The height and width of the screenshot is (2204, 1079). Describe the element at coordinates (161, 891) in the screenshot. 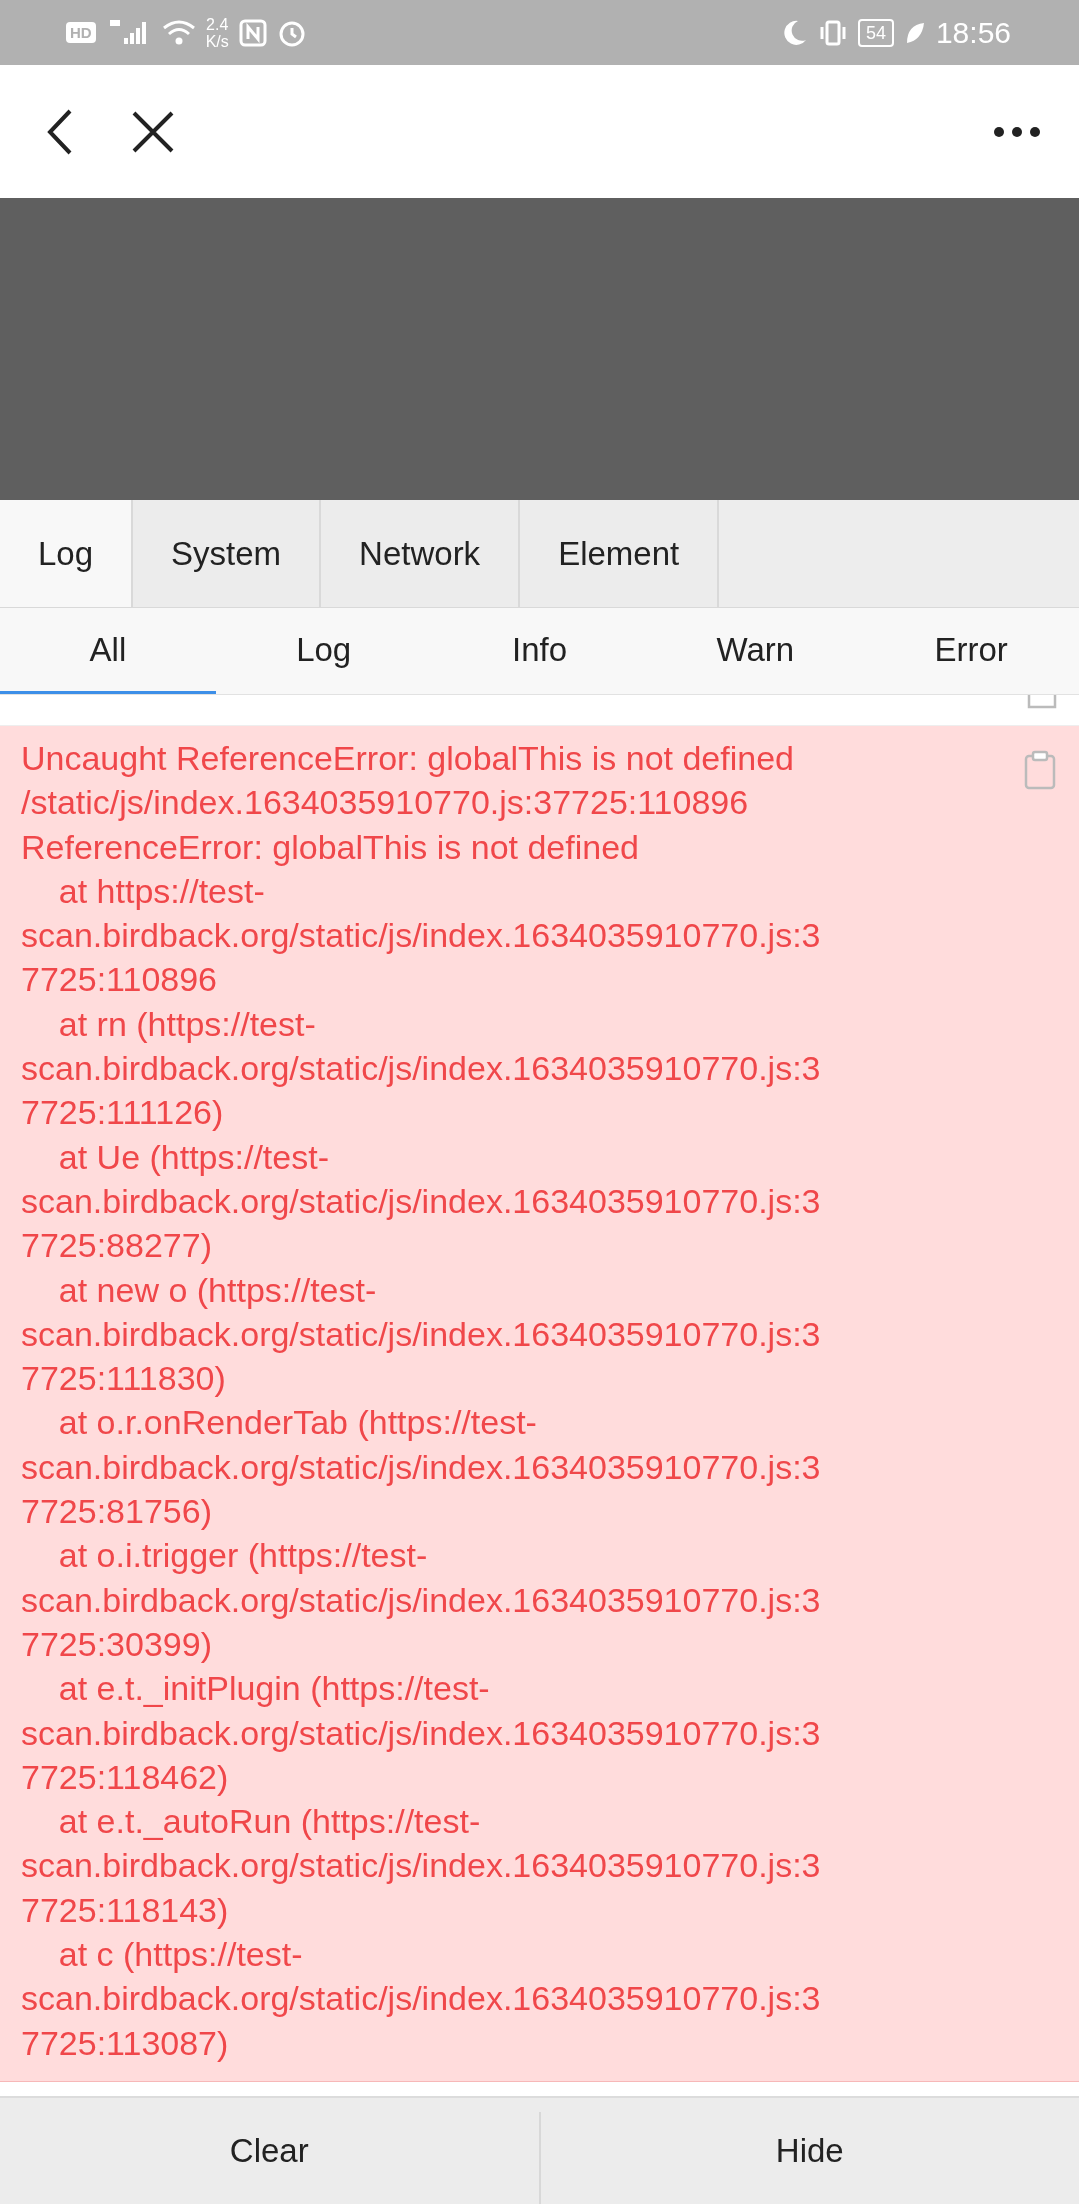

I see `log-line: at https://test-` at that location.